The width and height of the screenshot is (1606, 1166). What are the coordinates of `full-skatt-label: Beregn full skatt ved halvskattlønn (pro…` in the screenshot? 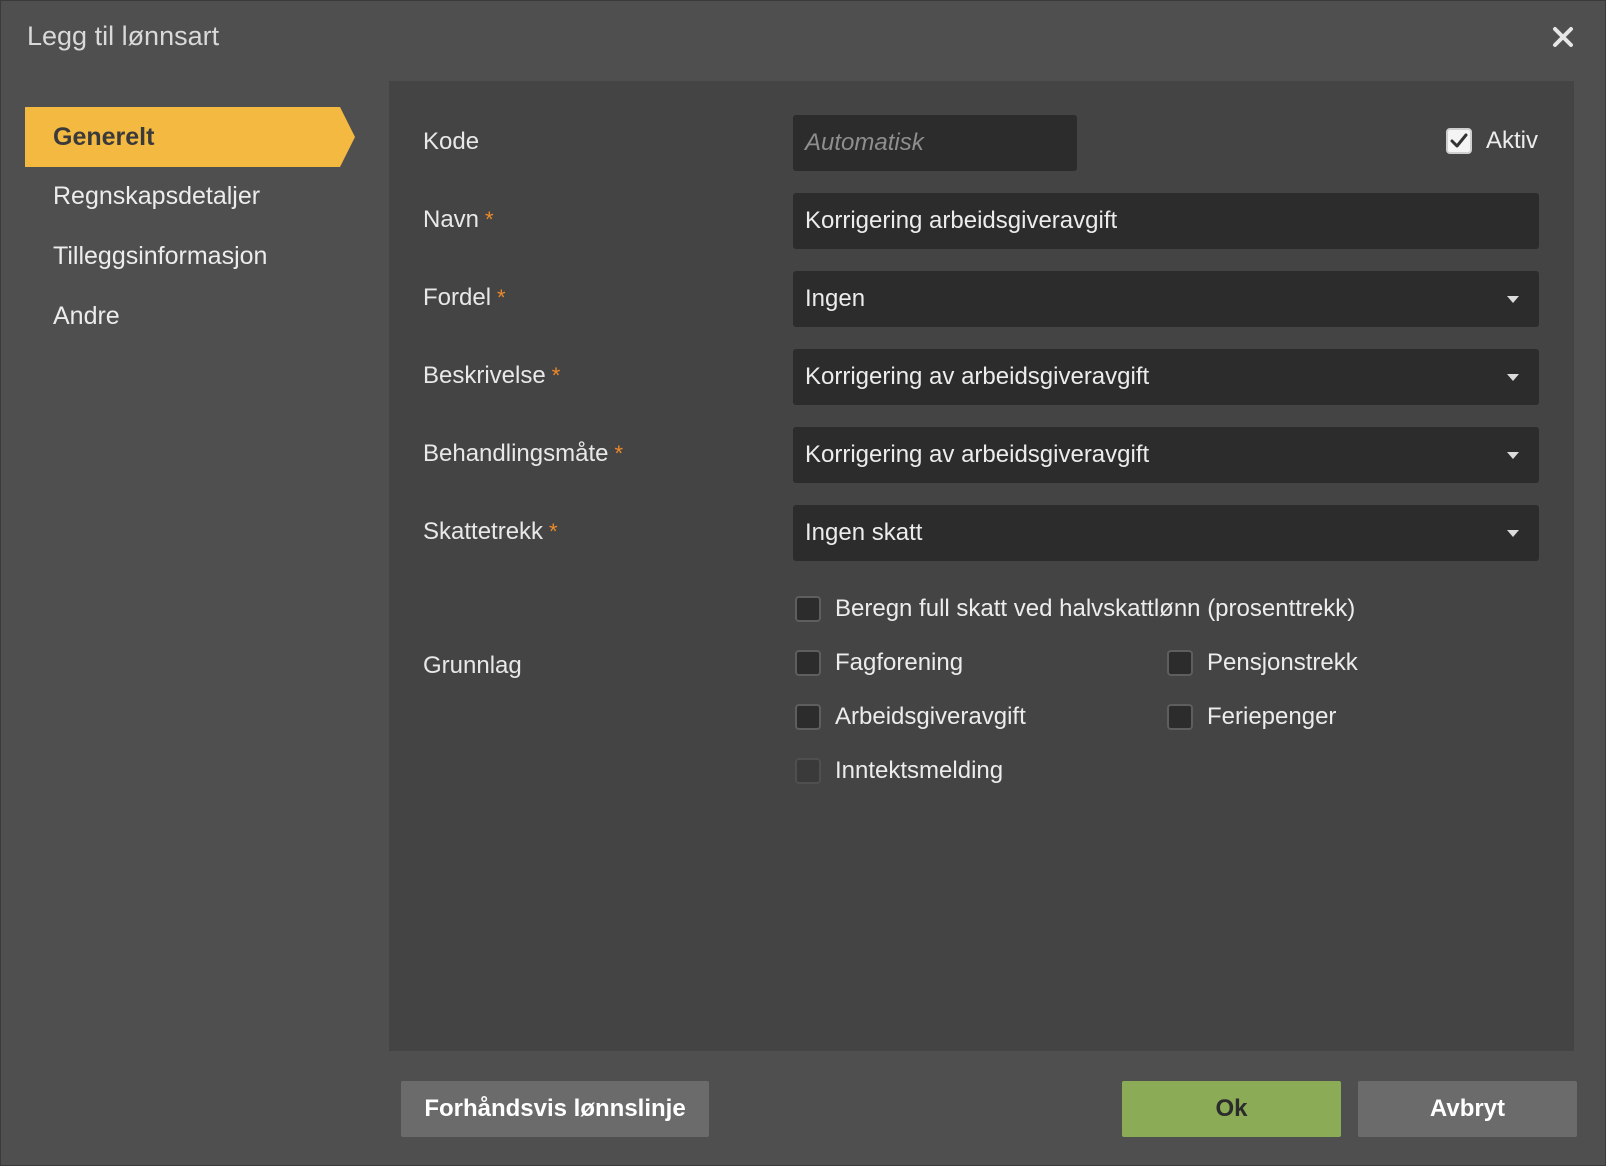 It's located at (1095, 608).